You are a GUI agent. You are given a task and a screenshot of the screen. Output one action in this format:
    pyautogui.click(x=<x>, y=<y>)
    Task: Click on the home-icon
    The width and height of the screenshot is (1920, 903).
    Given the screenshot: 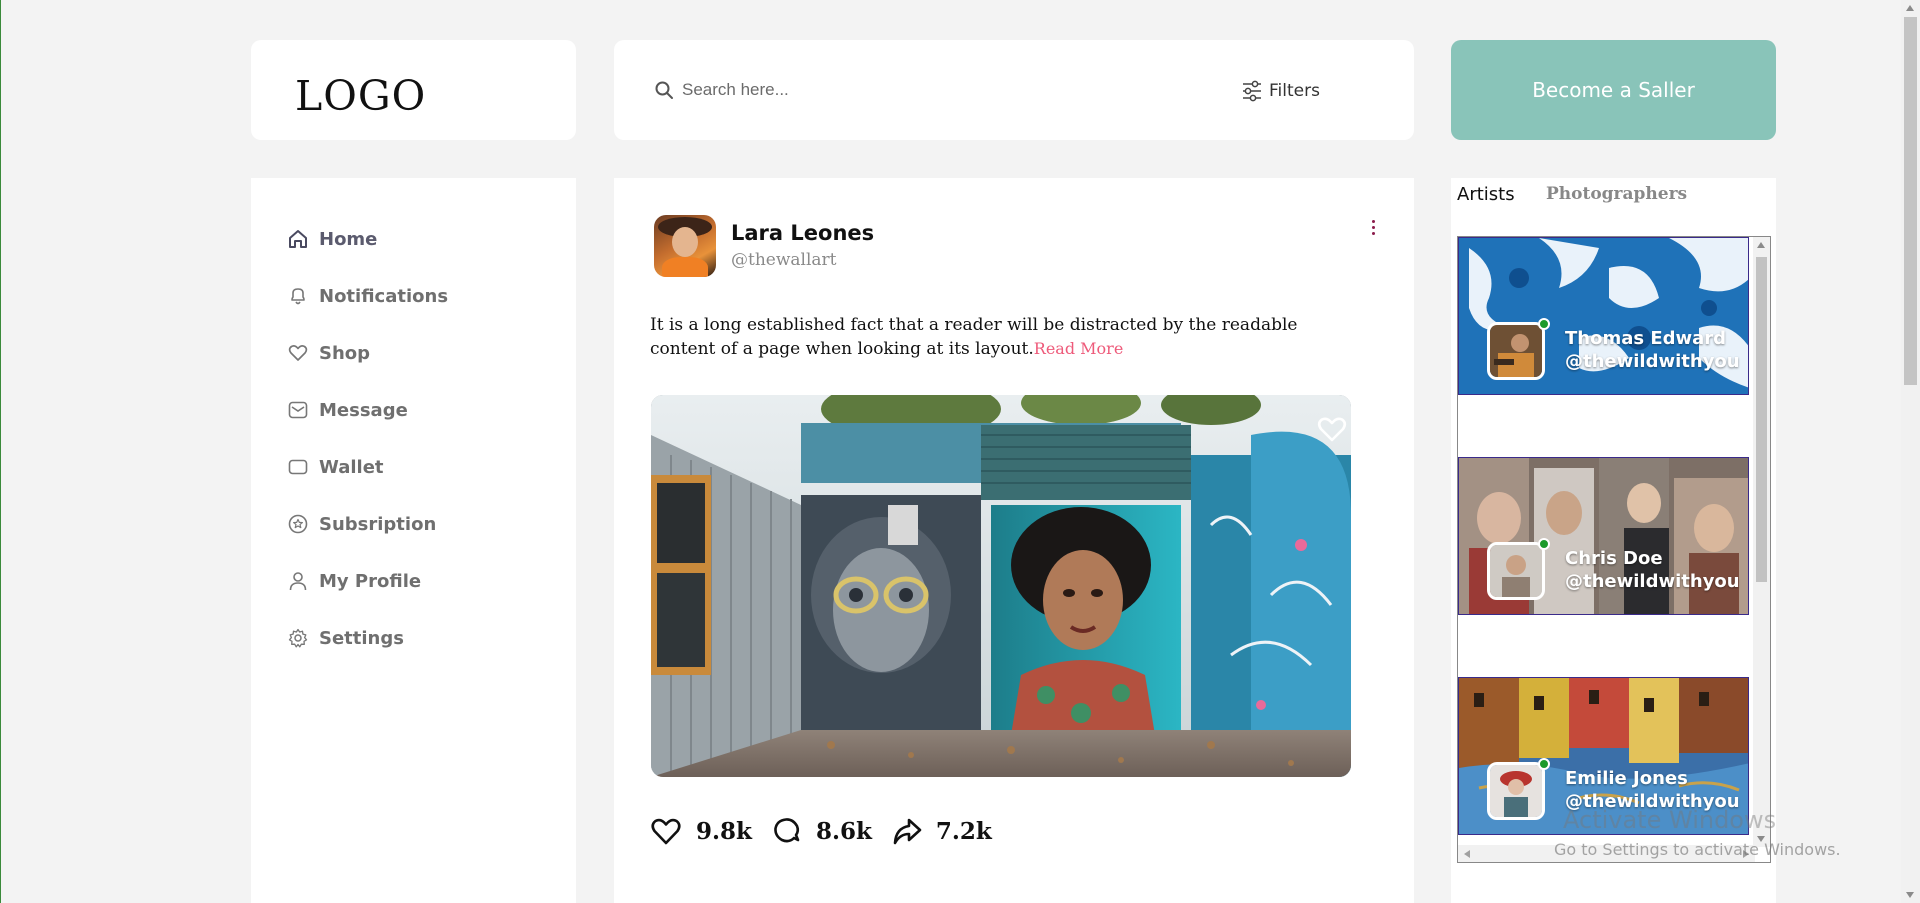 What is the action you would take?
    pyautogui.click(x=298, y=239)
    